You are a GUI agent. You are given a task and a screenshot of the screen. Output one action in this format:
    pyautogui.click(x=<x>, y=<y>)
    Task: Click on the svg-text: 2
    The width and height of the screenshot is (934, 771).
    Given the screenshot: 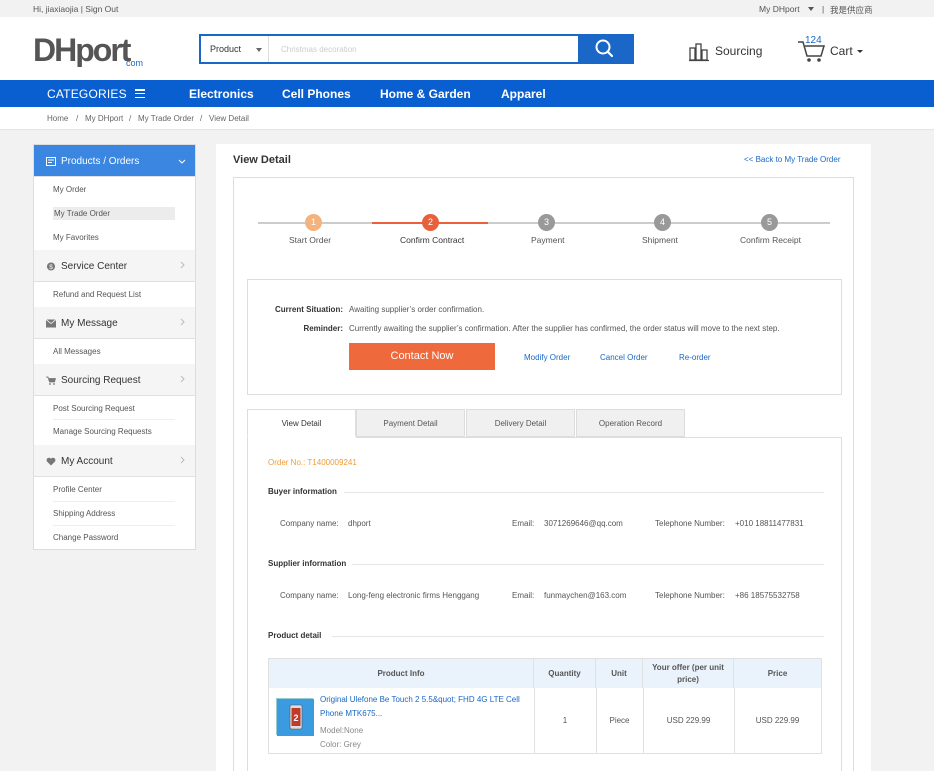 What is the action you would take?
    pyautogui.click(x=295, y=718)
    